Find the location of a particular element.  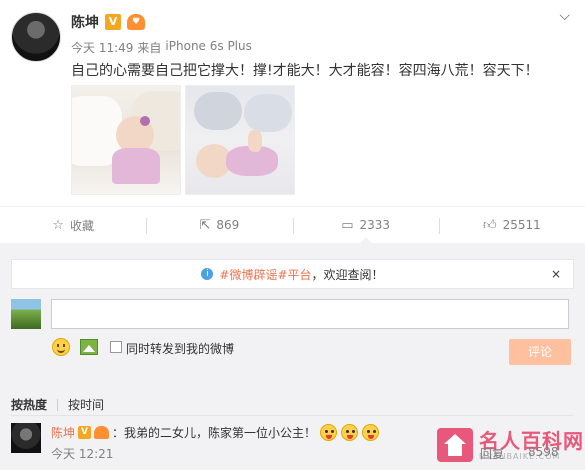

share-icon: ⇱ is located at coordinates (205, 225).